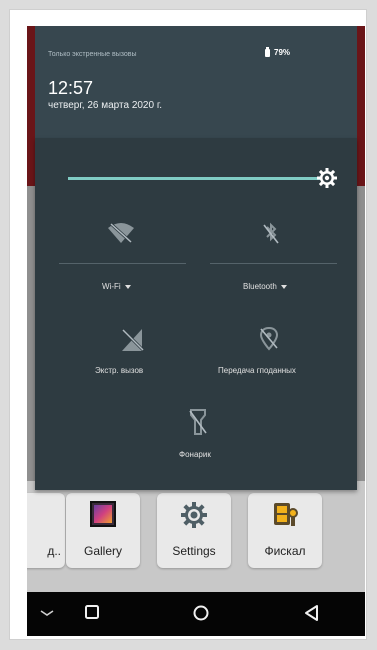 The height and width of the screenshot is (650, 377). Describe the element at coordinates (312, 615) in the screenshot. I see `back-icon` at that location.